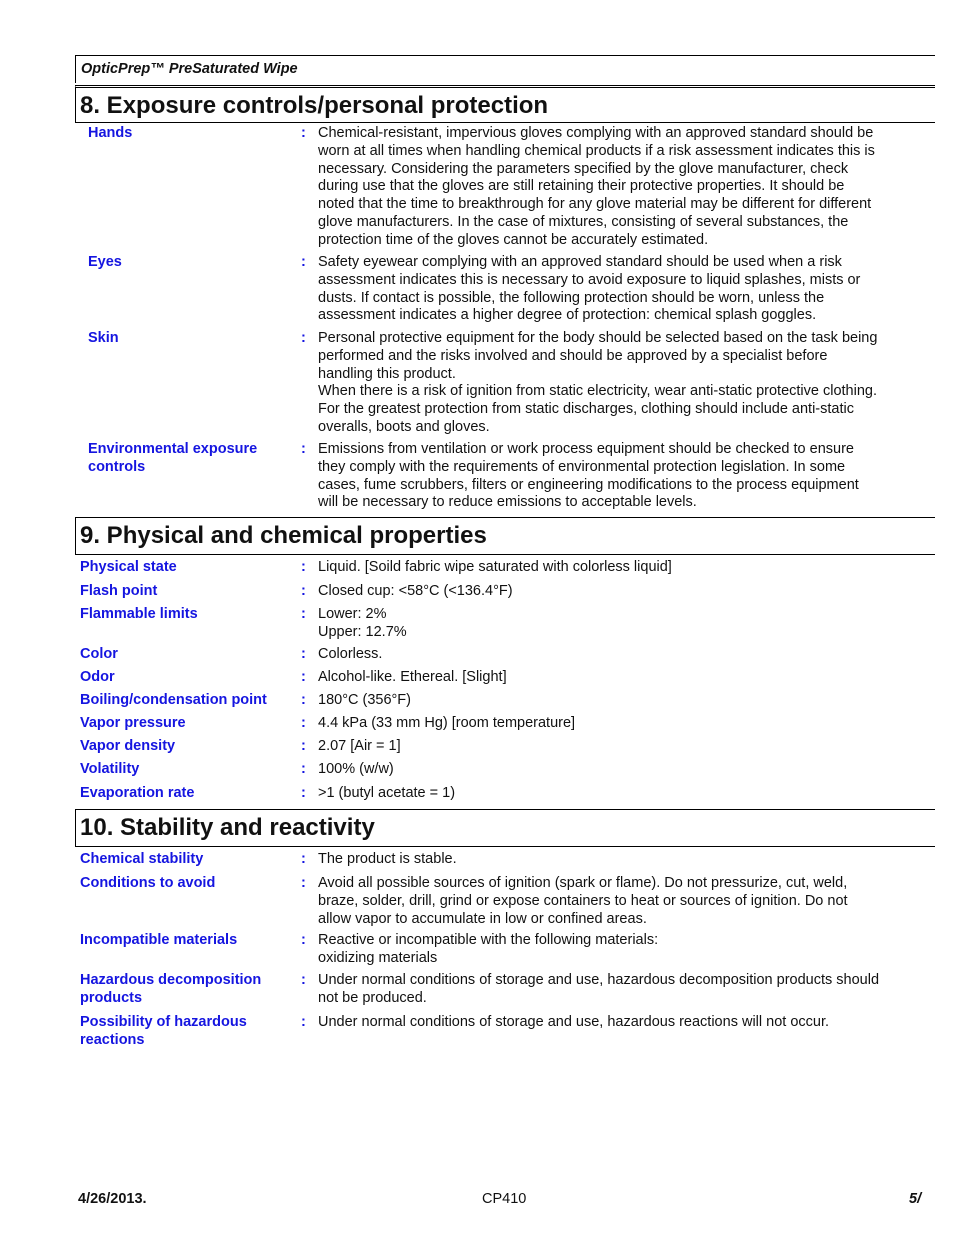  Describe the element at coordinates (227, 827) in the screenshot. I see `section-title: 10. Stability and reactivity` at that location.